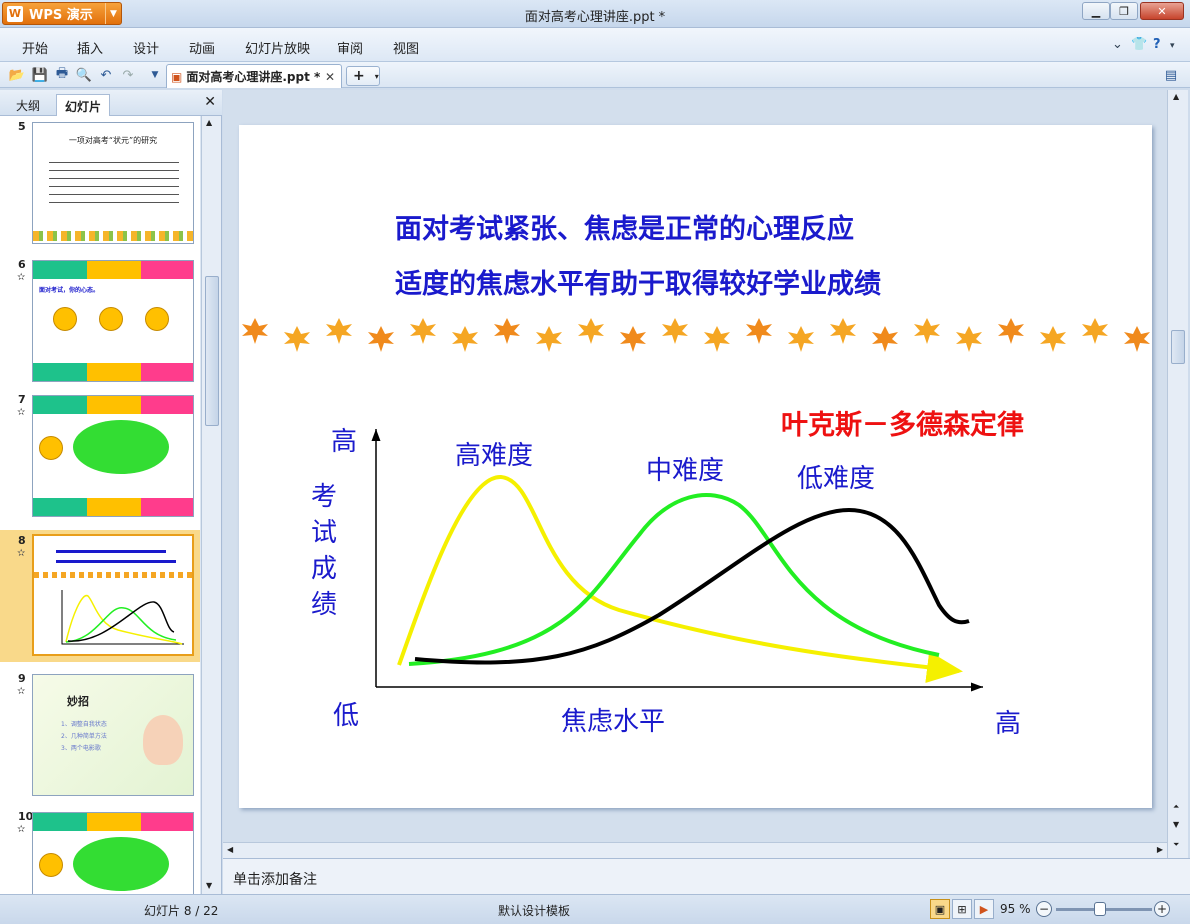 The image size is (1190, 924). Describe the element at coordinates (202, 47) in the screenshot. I see `menu-animation: 动画` at that location.